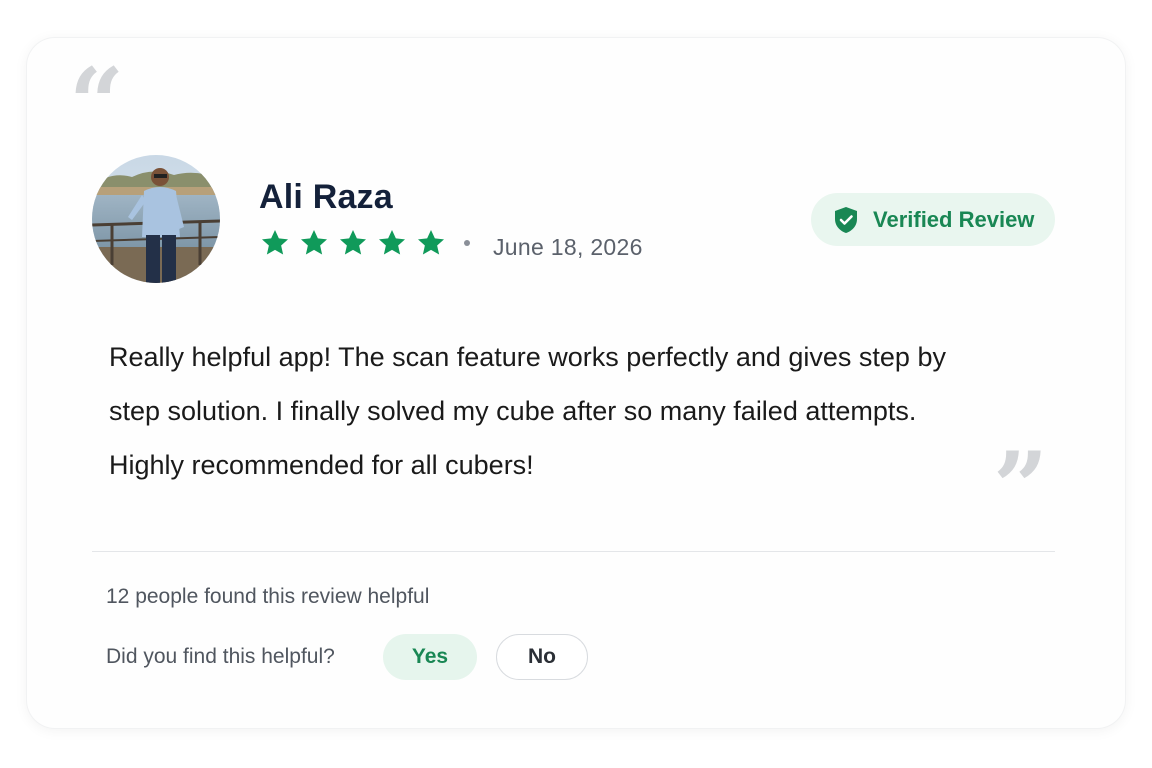  Describe the element at coordinates (97, 103) in the screenshot. I see `open-quote-icon: “` at that location.